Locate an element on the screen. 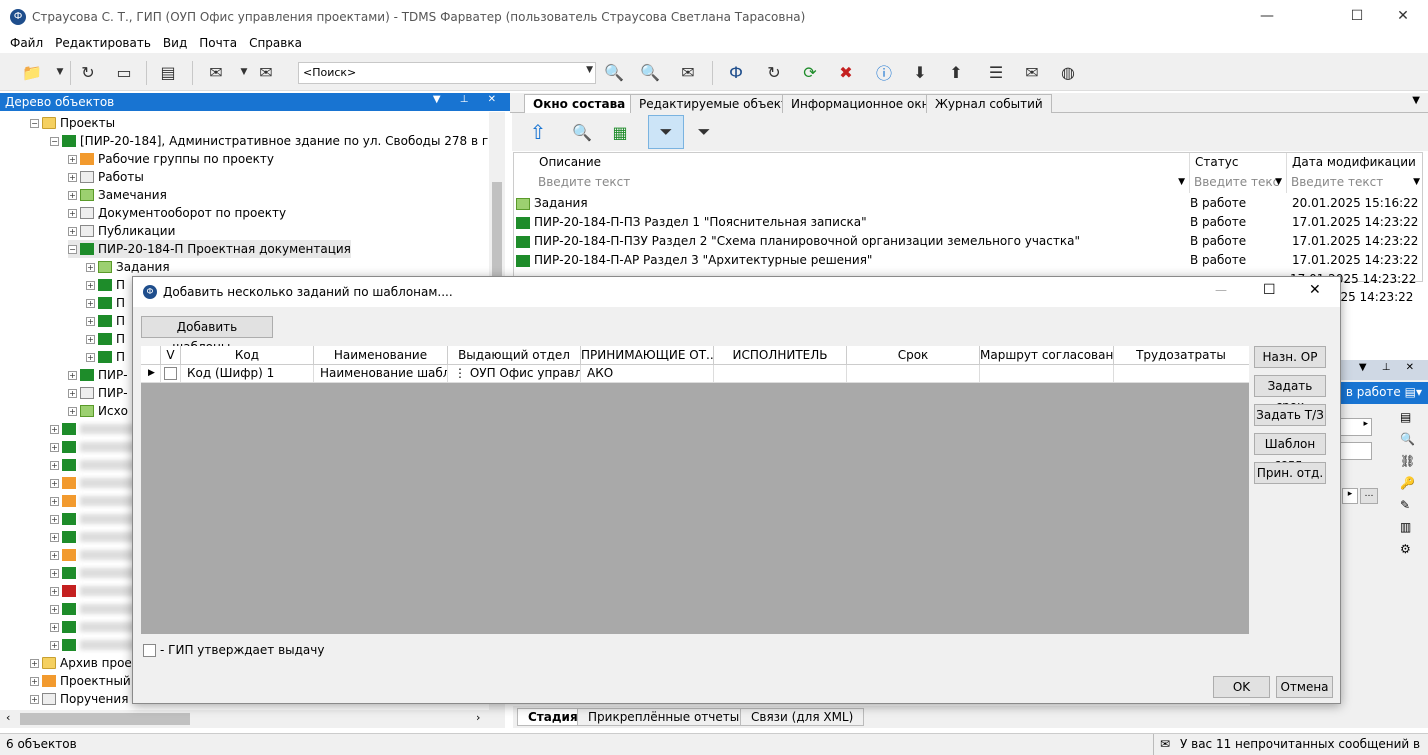 The width and height of the screenshot is (1428, 755). menu-edit: Редактировать is located at coordinates (103, 43).